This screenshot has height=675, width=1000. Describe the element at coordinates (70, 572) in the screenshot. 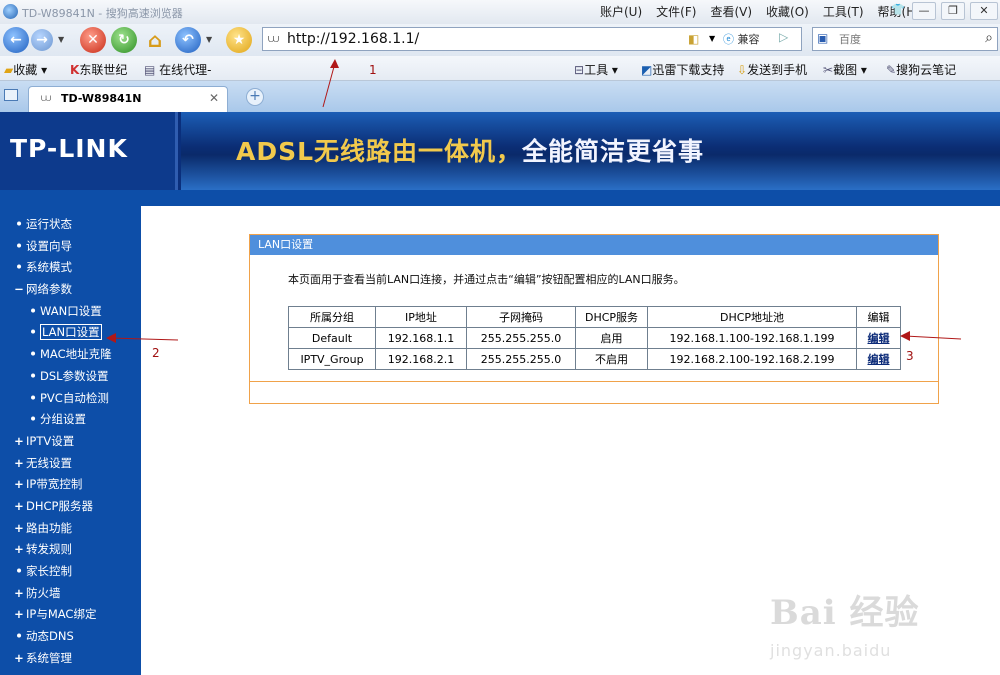

I see `sidebar-item: • 家长控制` at that location.